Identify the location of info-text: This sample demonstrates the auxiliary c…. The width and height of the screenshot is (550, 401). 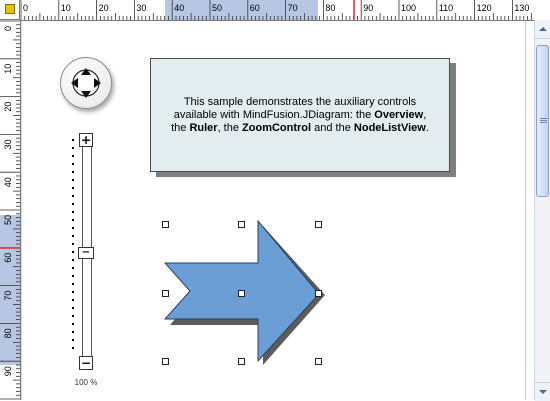
(300, 114).